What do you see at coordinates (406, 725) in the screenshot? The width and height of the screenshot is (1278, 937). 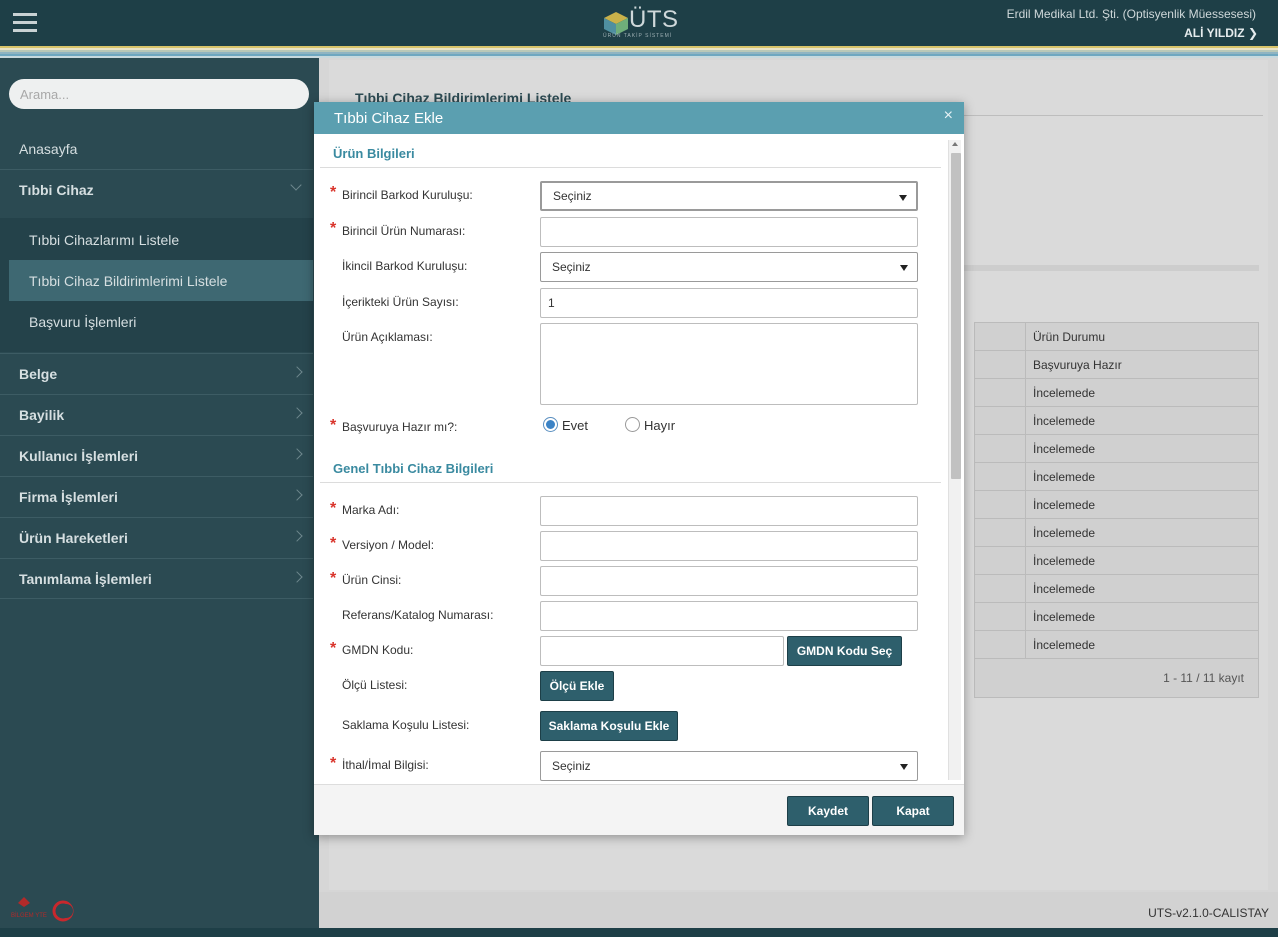 I see `saklama-label: Saklama Koşulu Listesi:` at bounding box center [406, 725].